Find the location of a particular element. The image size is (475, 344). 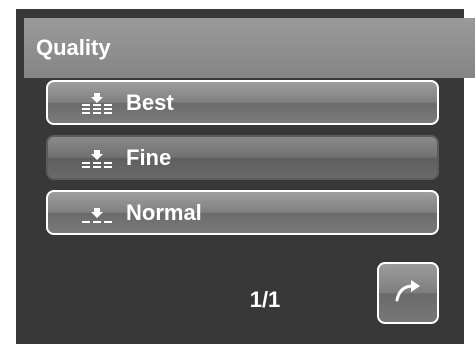

next-page-button is located at coordinates (408, 293).